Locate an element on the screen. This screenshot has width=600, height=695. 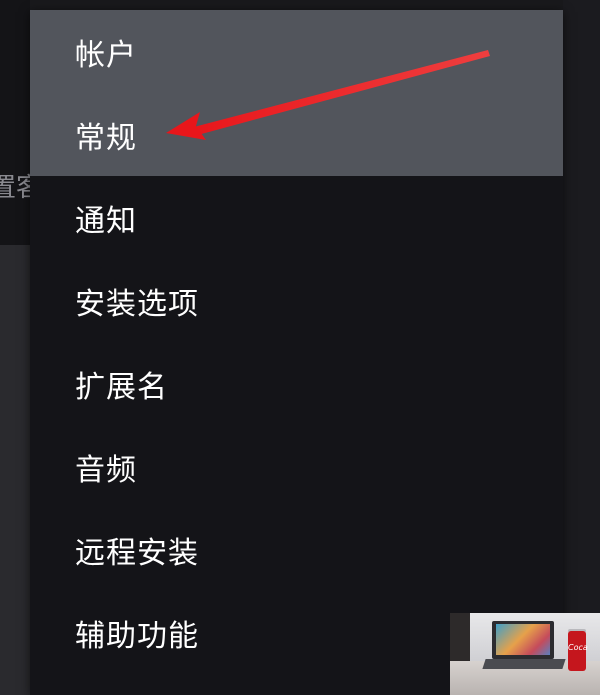
menu-item-label: 辅助功能 is located at coordinates (137, 636).